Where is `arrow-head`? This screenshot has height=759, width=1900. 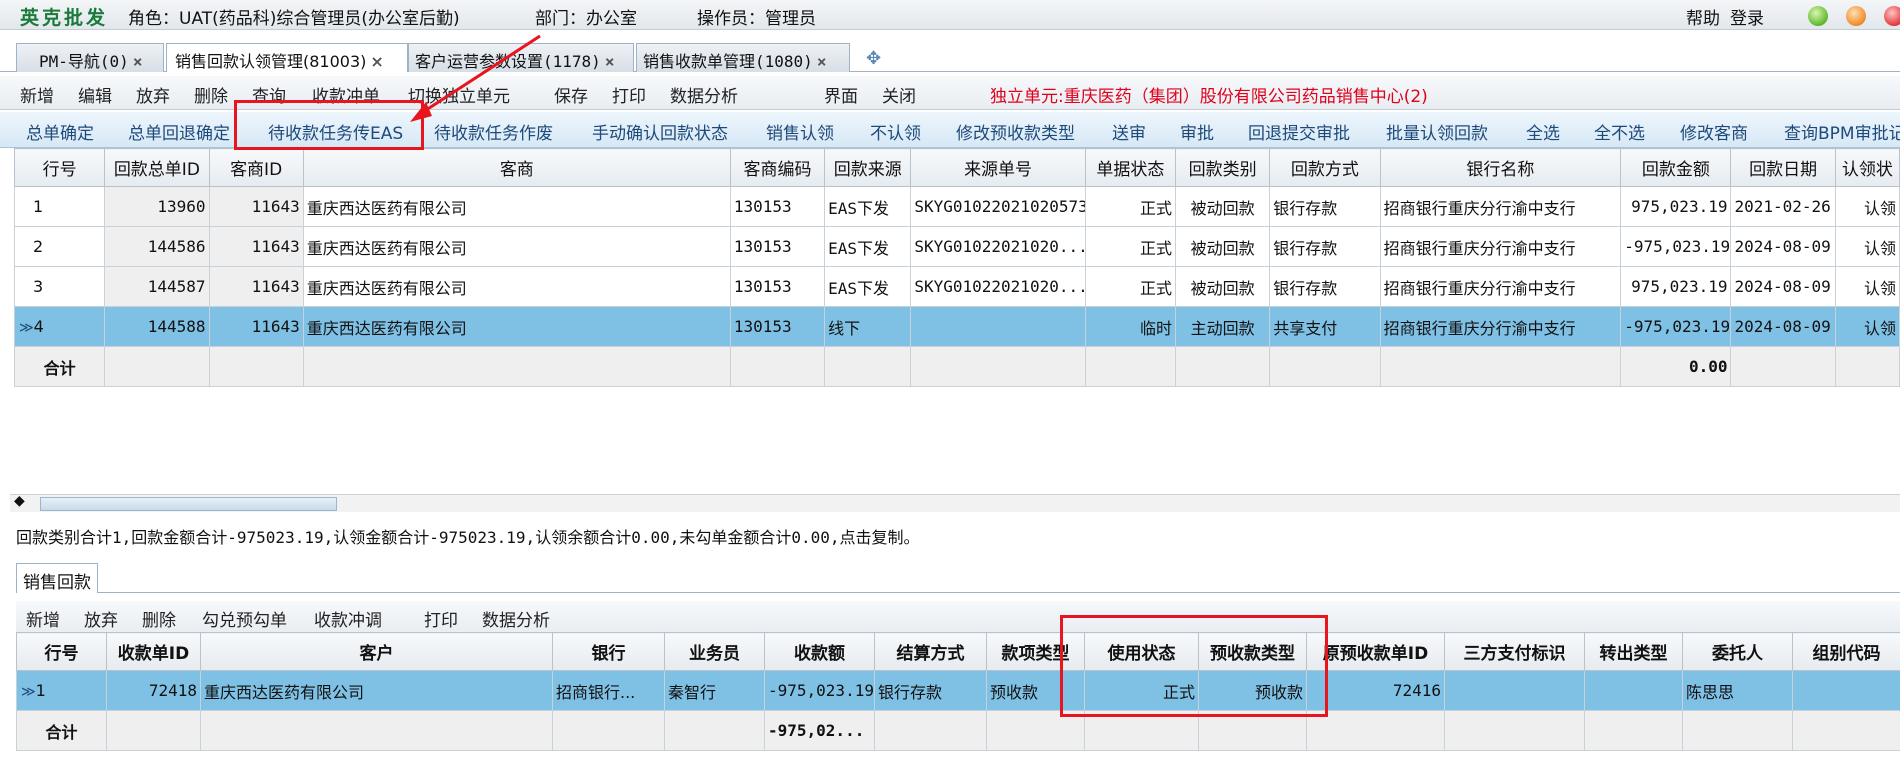 arrow-head is located at coordinates (421, 112).